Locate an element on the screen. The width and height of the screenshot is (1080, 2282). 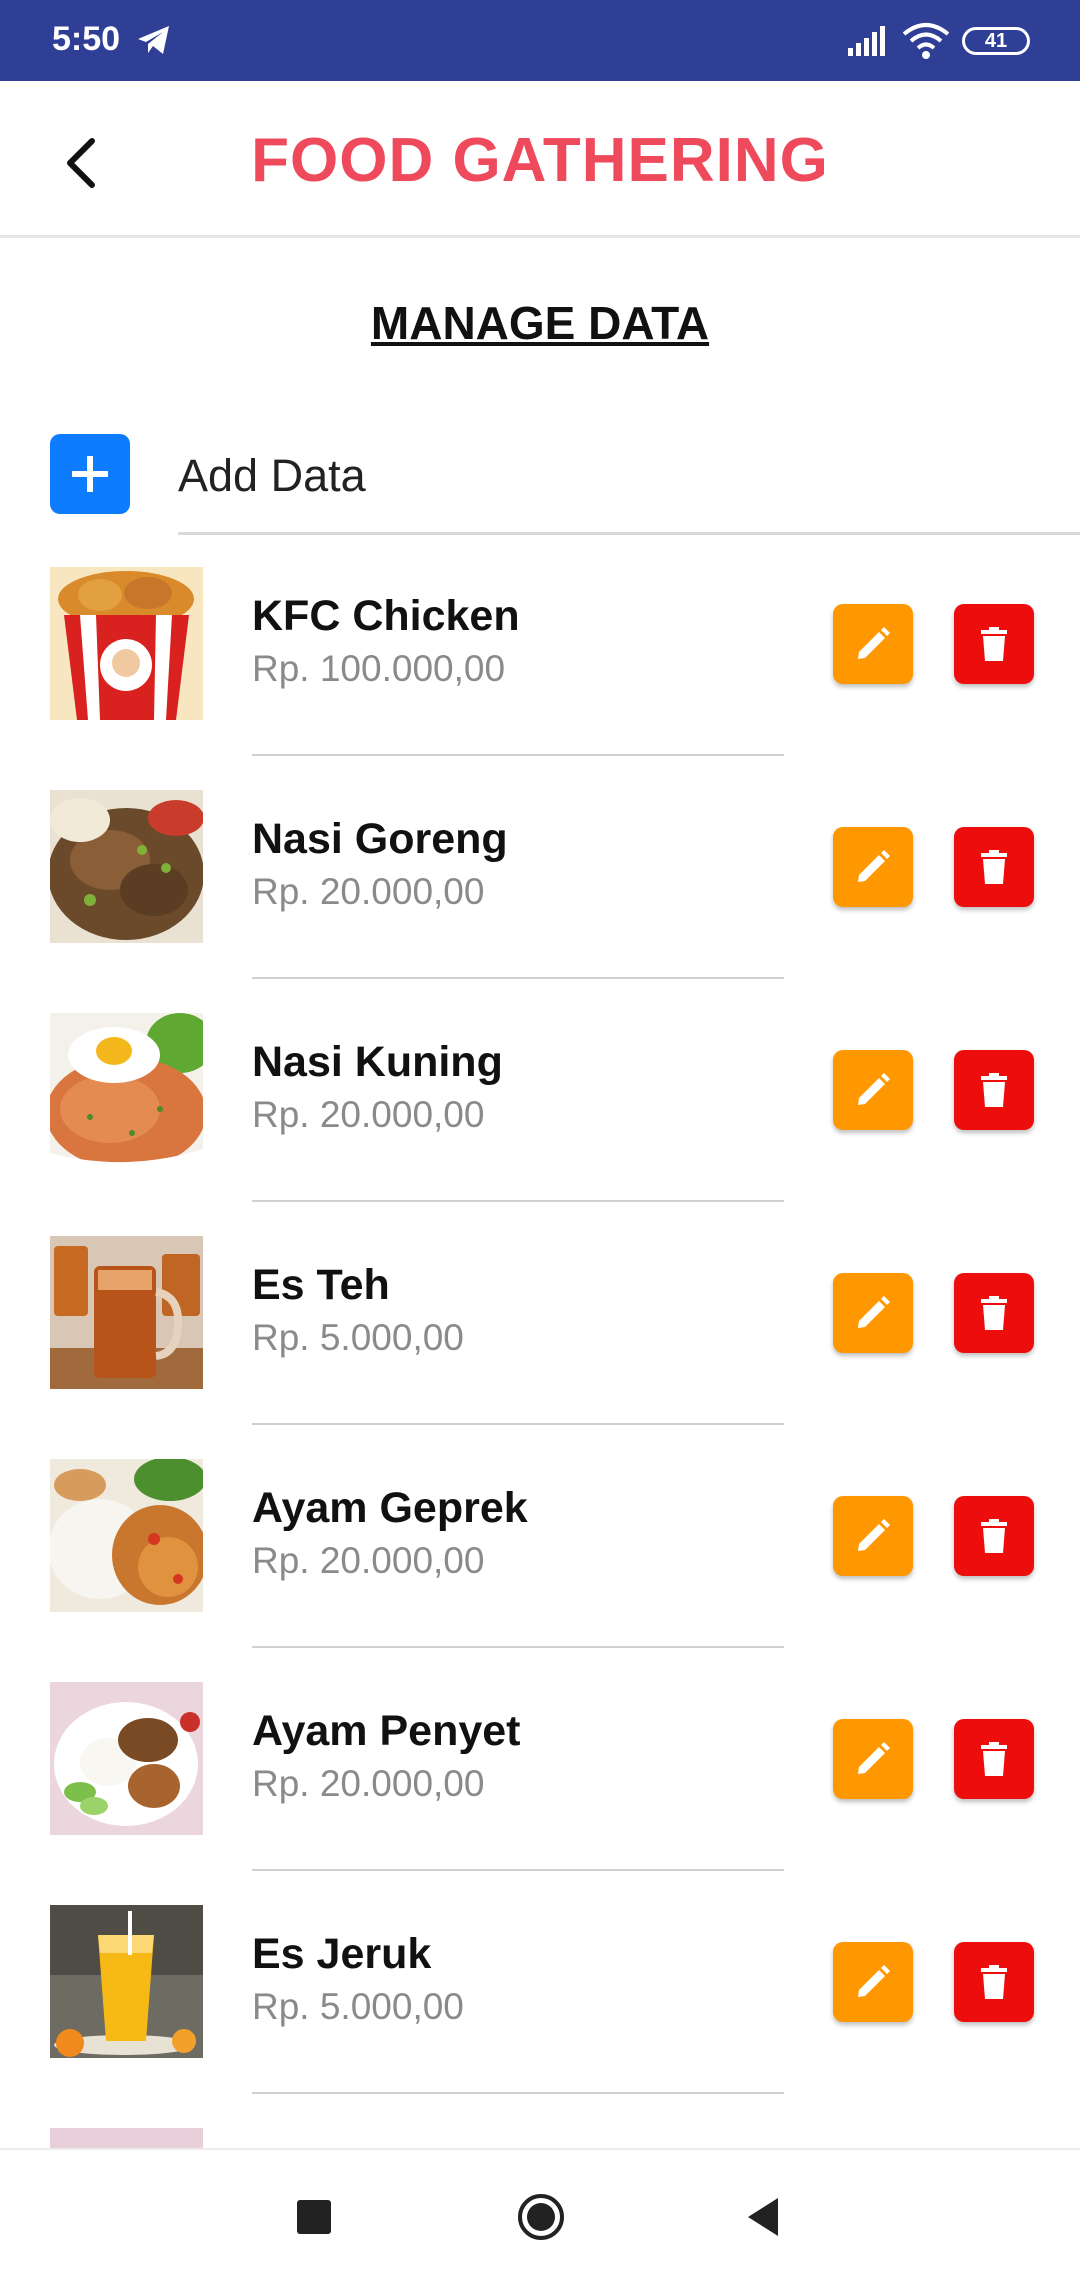
home-icon is located at coordinates (541, 2217).